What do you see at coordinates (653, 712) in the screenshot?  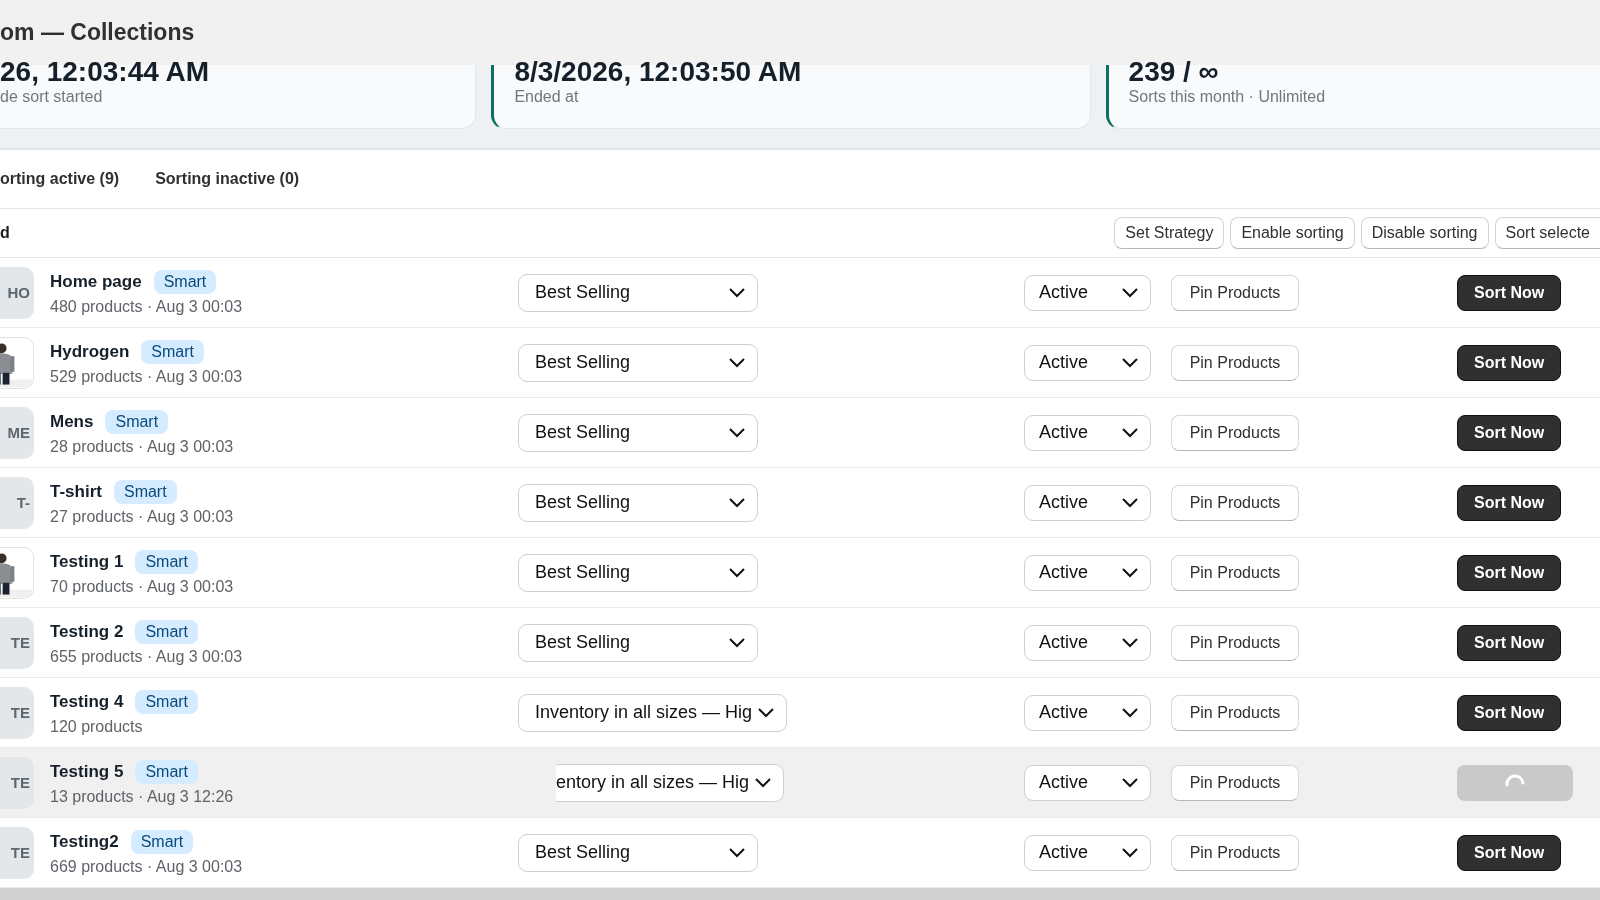 I see `strategy-select: Inventory in all sizes — Hig` at bounding box center [653, 712].